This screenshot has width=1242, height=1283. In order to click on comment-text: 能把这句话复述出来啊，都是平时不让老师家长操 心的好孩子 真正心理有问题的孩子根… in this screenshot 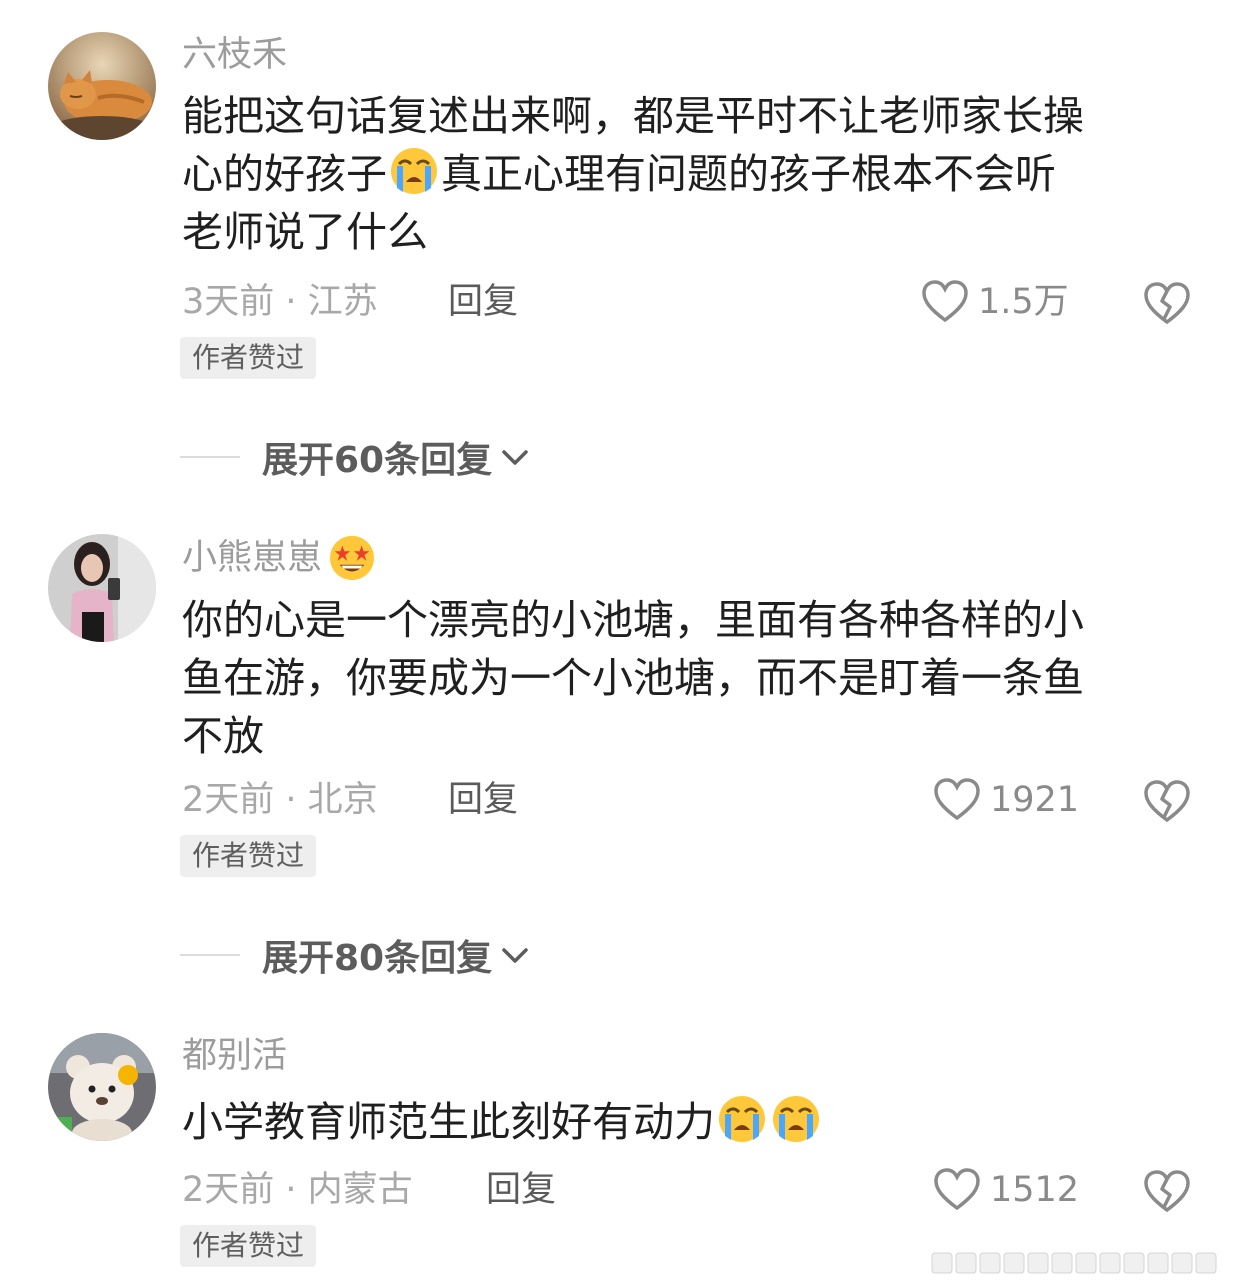, I will do `click(682, 174)`.